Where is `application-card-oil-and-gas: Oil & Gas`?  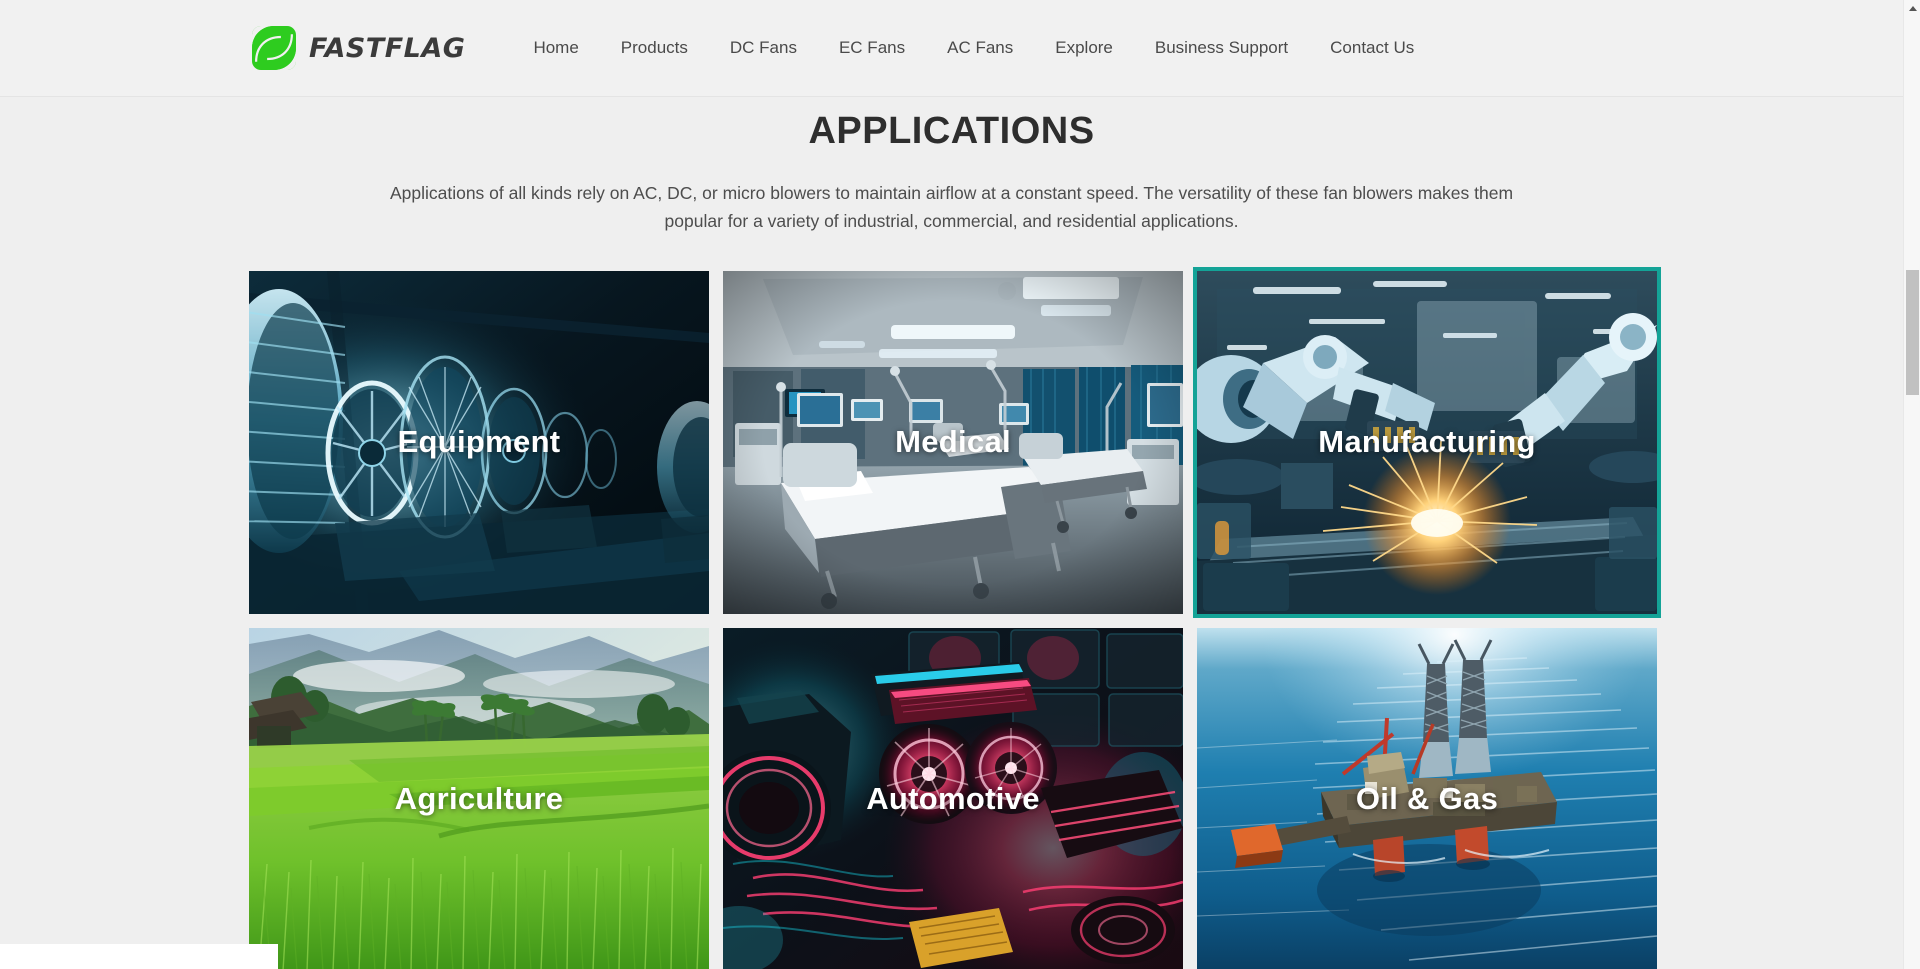
application-card-oil-and-gas: Oil & Gas is located at coordinates (1427, 798).